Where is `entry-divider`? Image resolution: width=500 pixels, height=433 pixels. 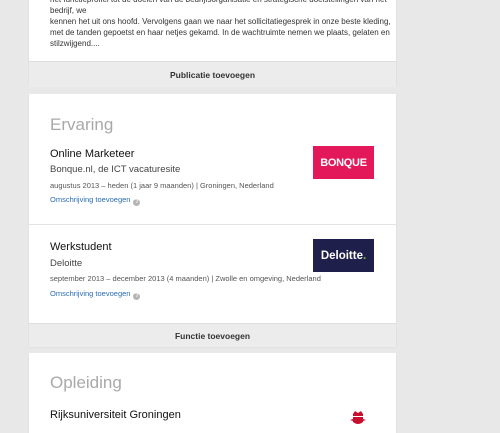 entry-divider is located at coordinates (212, 224).